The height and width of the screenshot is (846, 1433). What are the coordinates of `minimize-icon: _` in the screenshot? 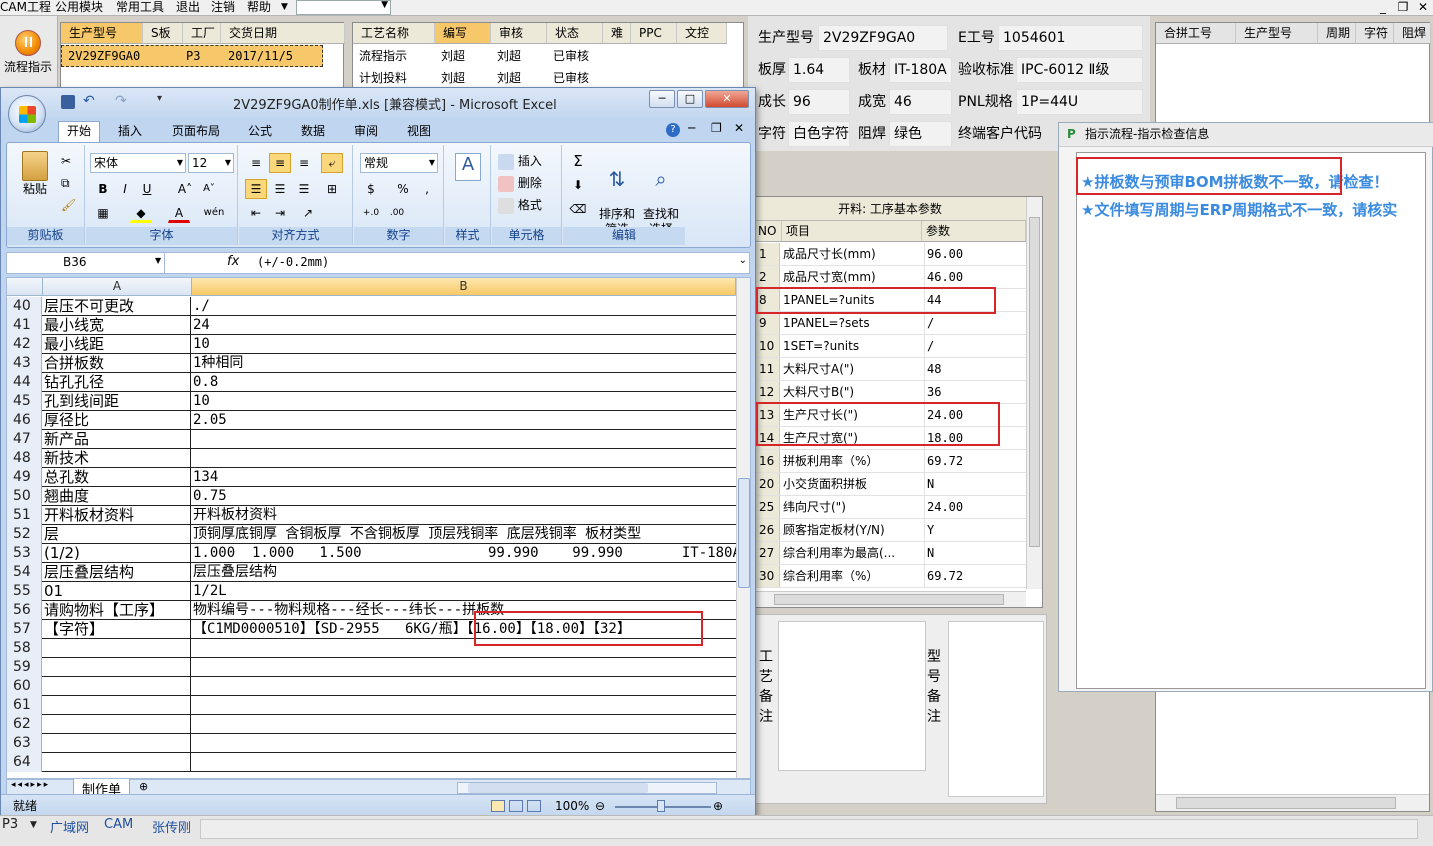 It's located at (1383, 7).